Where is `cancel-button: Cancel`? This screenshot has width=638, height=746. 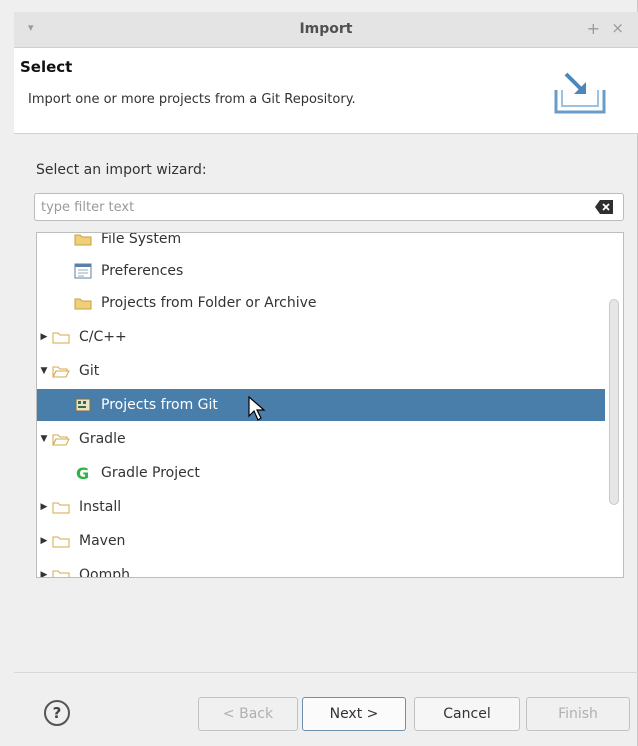 cancel-button: Cancel is located at coordinates (467, 714).